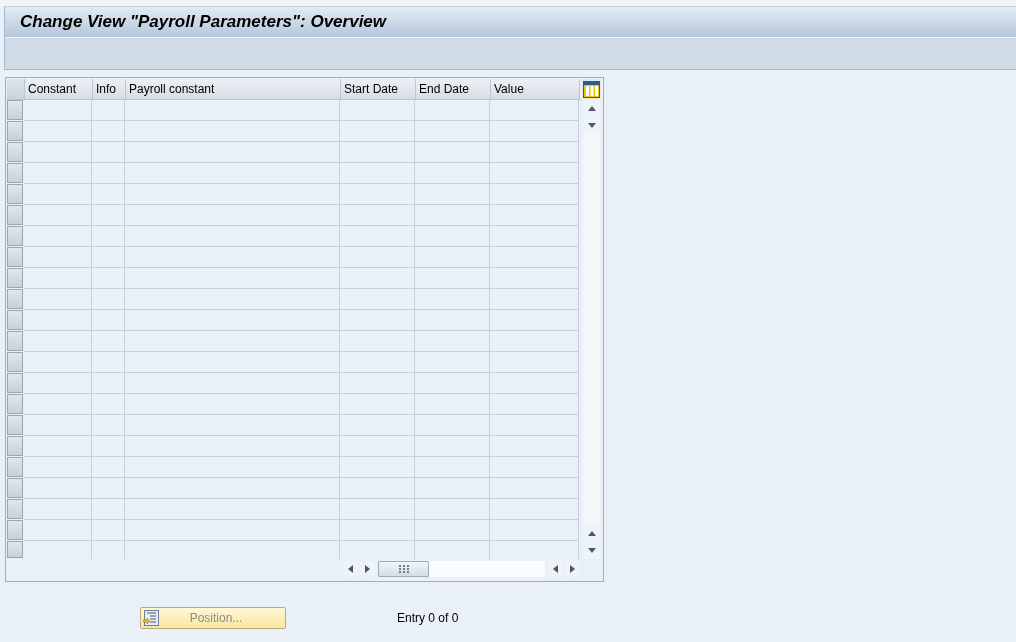 This screenshot has width=1016, height=642. Describe the element at coordinates (59, 89) in the screenshot. I see `column-header: Constant` at that location.